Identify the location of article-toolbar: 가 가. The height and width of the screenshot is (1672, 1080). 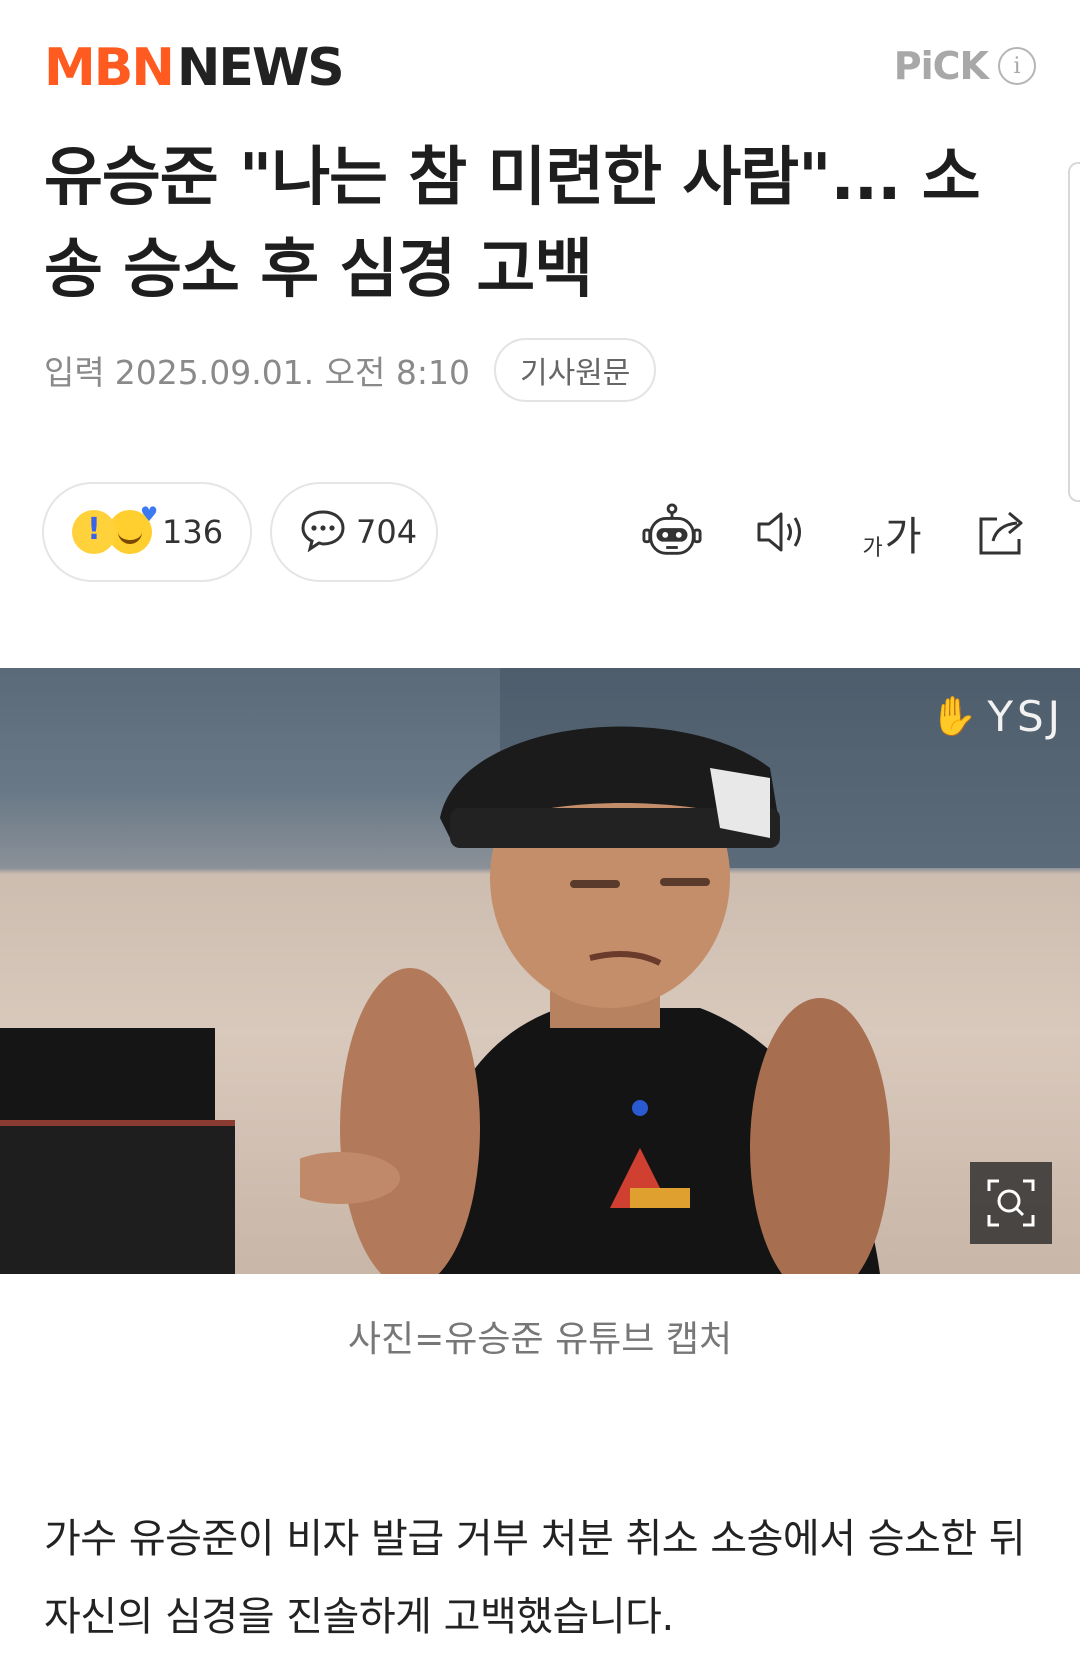
(812, 532).